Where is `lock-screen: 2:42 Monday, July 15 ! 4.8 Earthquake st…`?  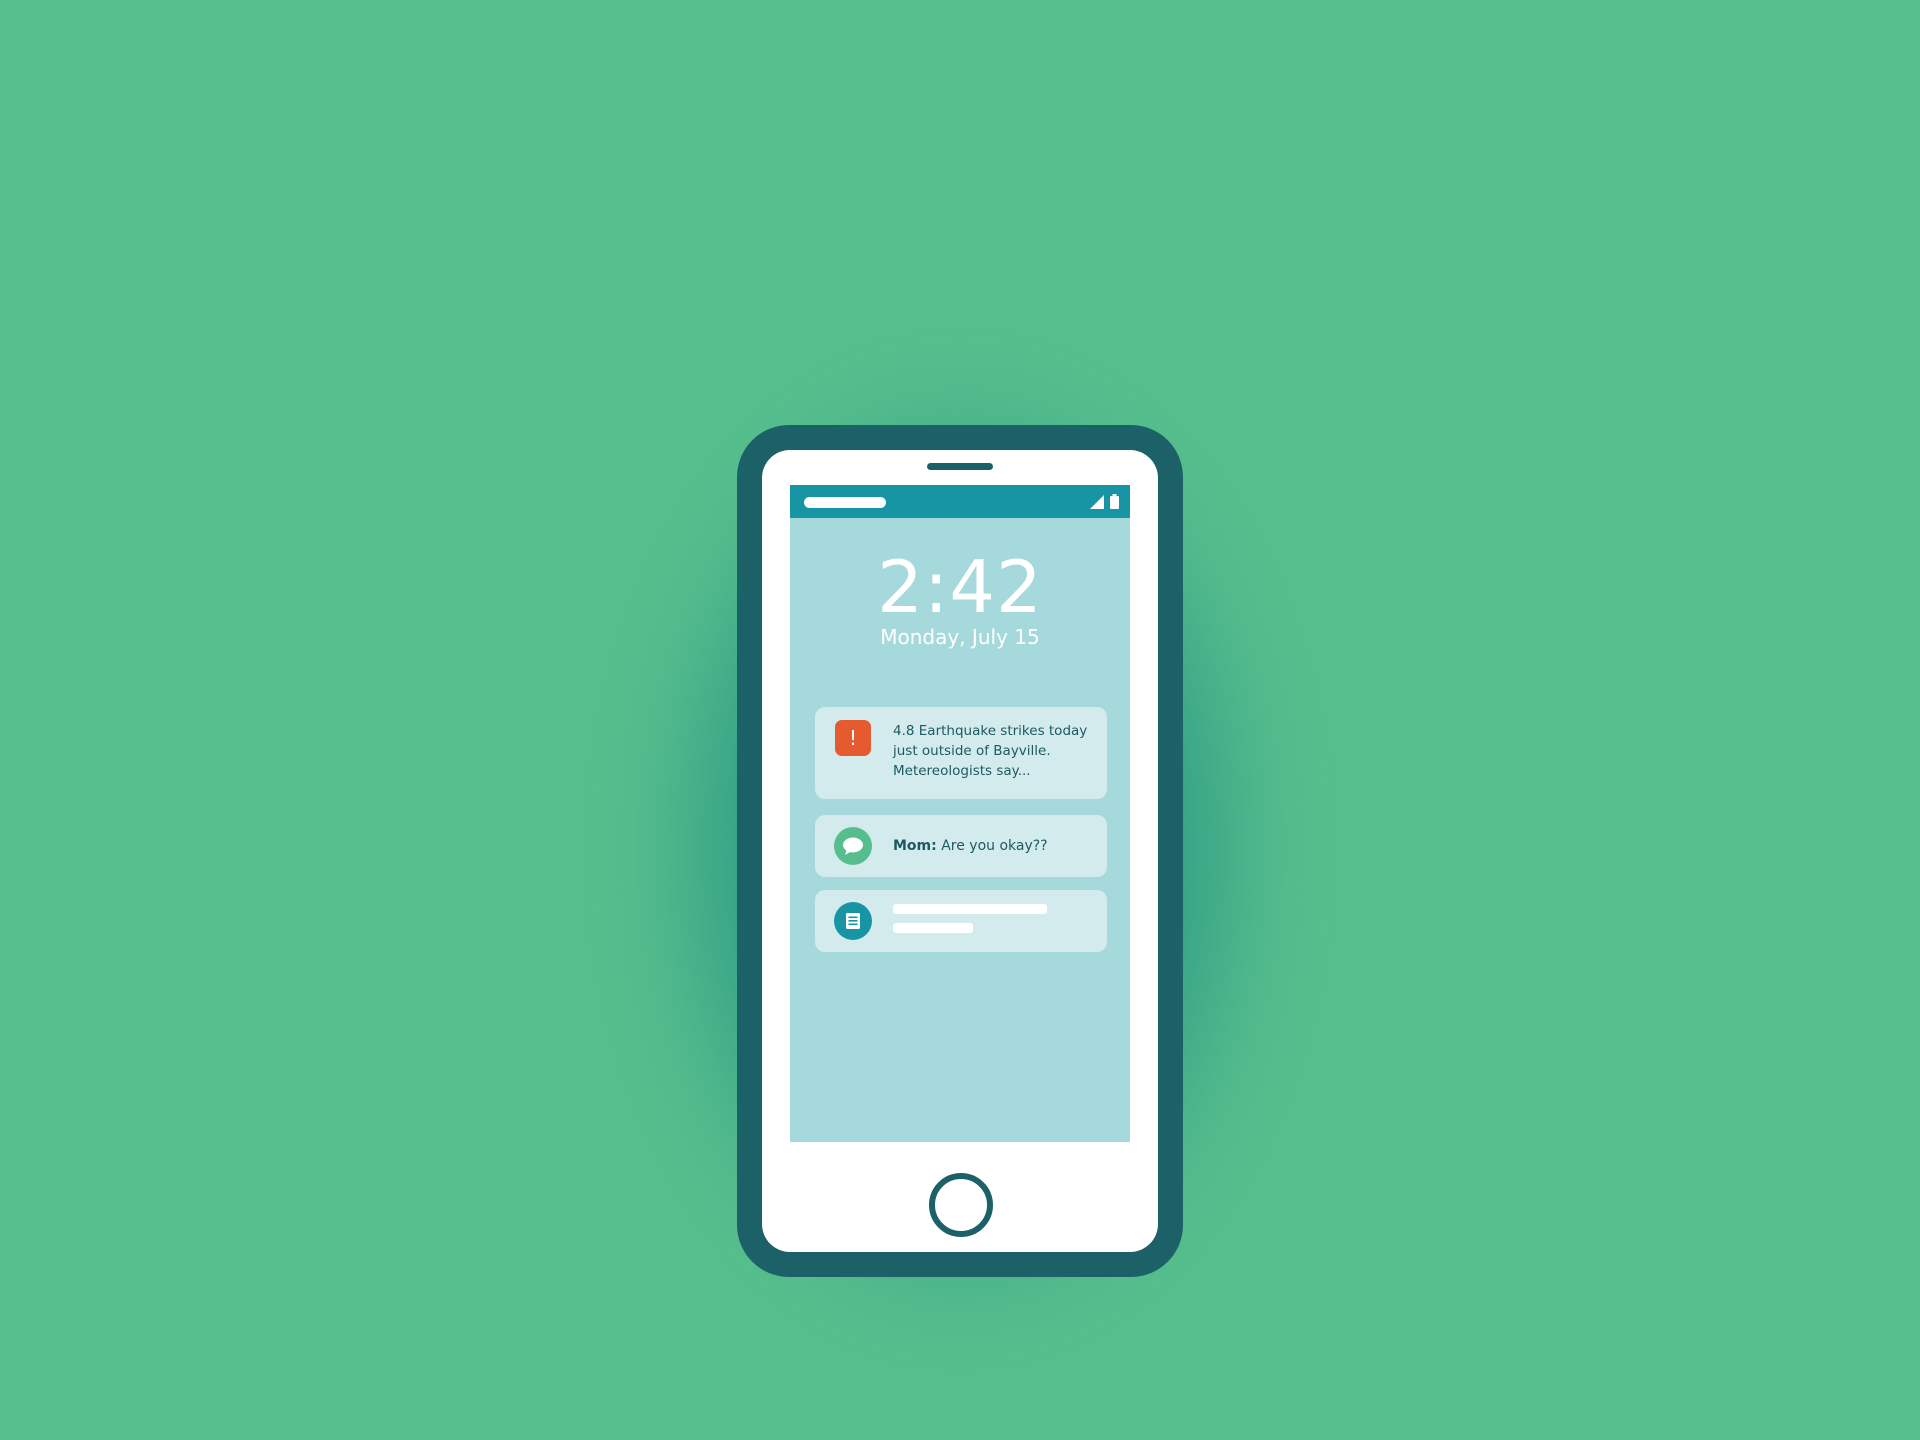
lock-screen: 2:42 Monday, July 15 ! 4.8 Earthquake st… is located at coordinates (960, 813).